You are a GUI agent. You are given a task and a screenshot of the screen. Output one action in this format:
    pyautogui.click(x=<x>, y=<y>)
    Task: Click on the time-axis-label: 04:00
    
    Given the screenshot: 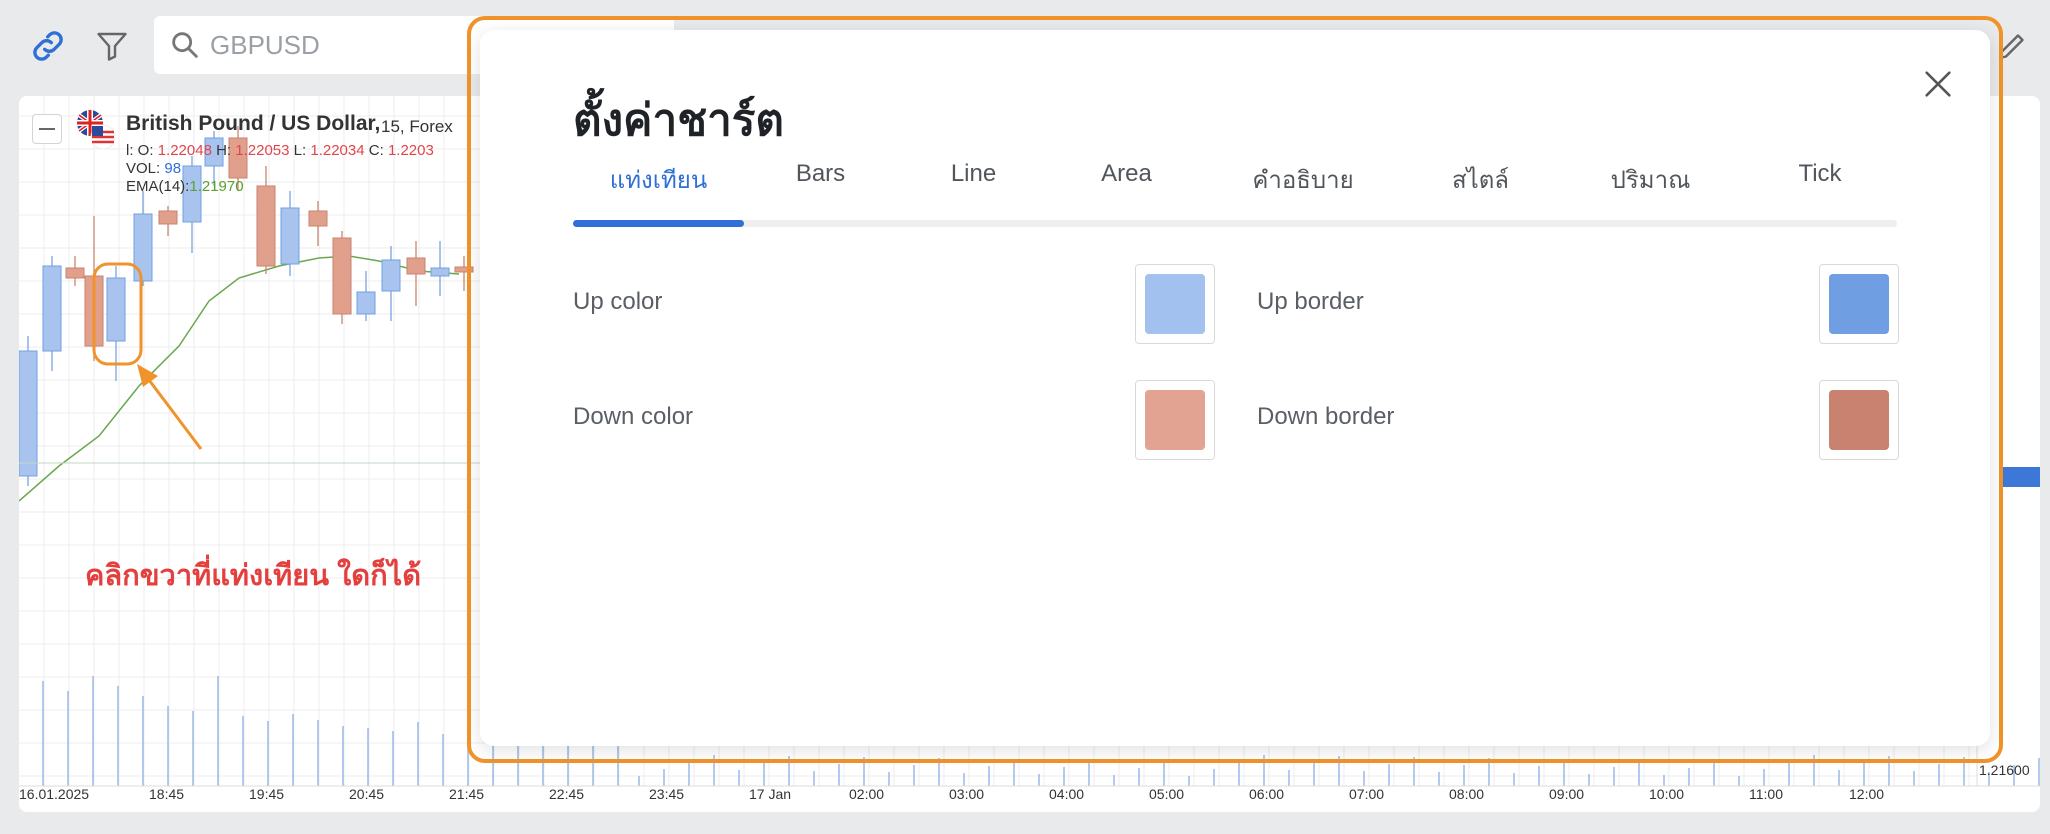 What is the action you would take?
    pyautogui.click(x=1067, y=794)
    